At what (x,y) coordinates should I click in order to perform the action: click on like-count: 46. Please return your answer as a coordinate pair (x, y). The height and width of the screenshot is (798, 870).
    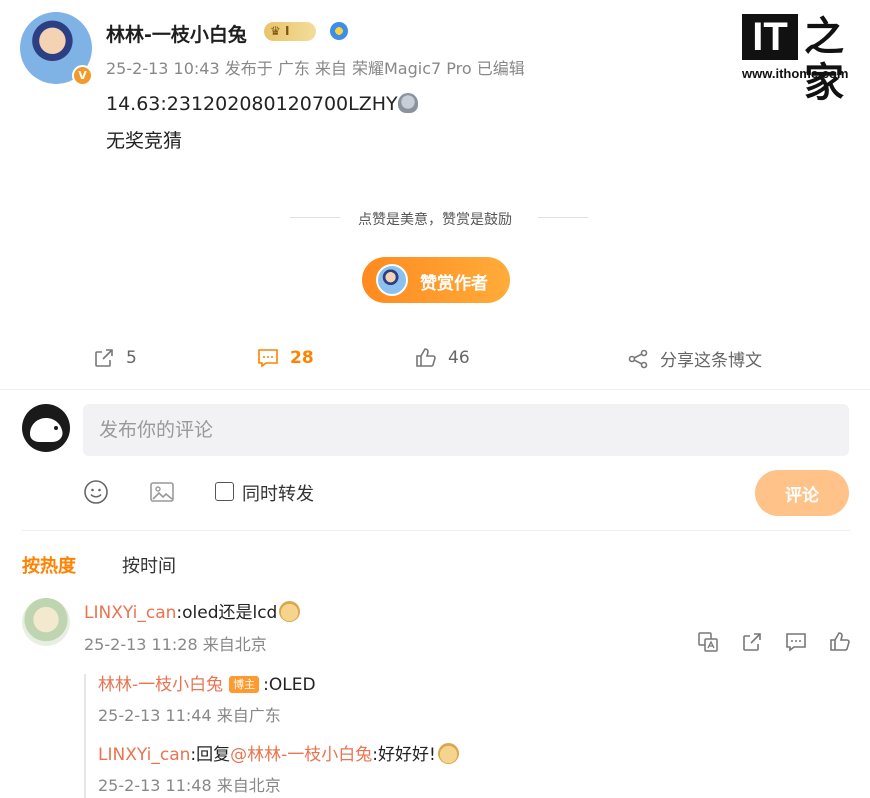
    Looking at the image, I should click on (459, 358).